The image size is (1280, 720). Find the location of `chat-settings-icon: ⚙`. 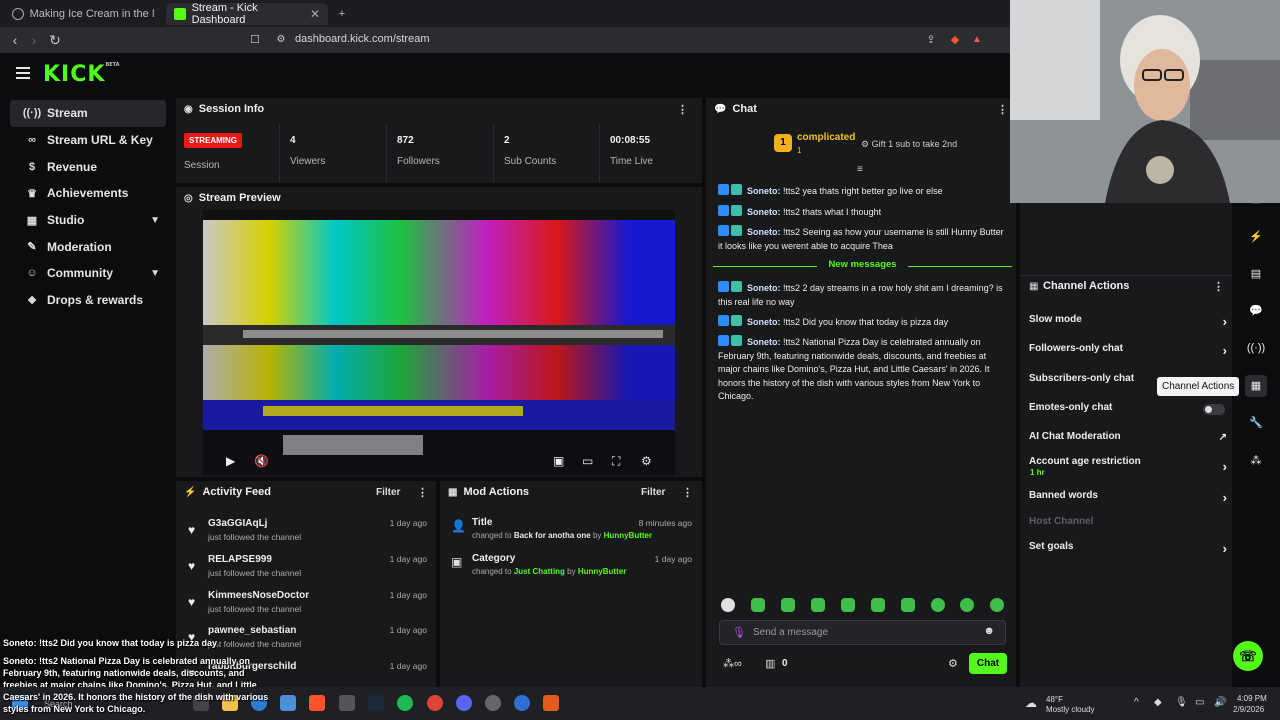

chat-settings-icon: ⚙ is located at coordinates (953, 663).